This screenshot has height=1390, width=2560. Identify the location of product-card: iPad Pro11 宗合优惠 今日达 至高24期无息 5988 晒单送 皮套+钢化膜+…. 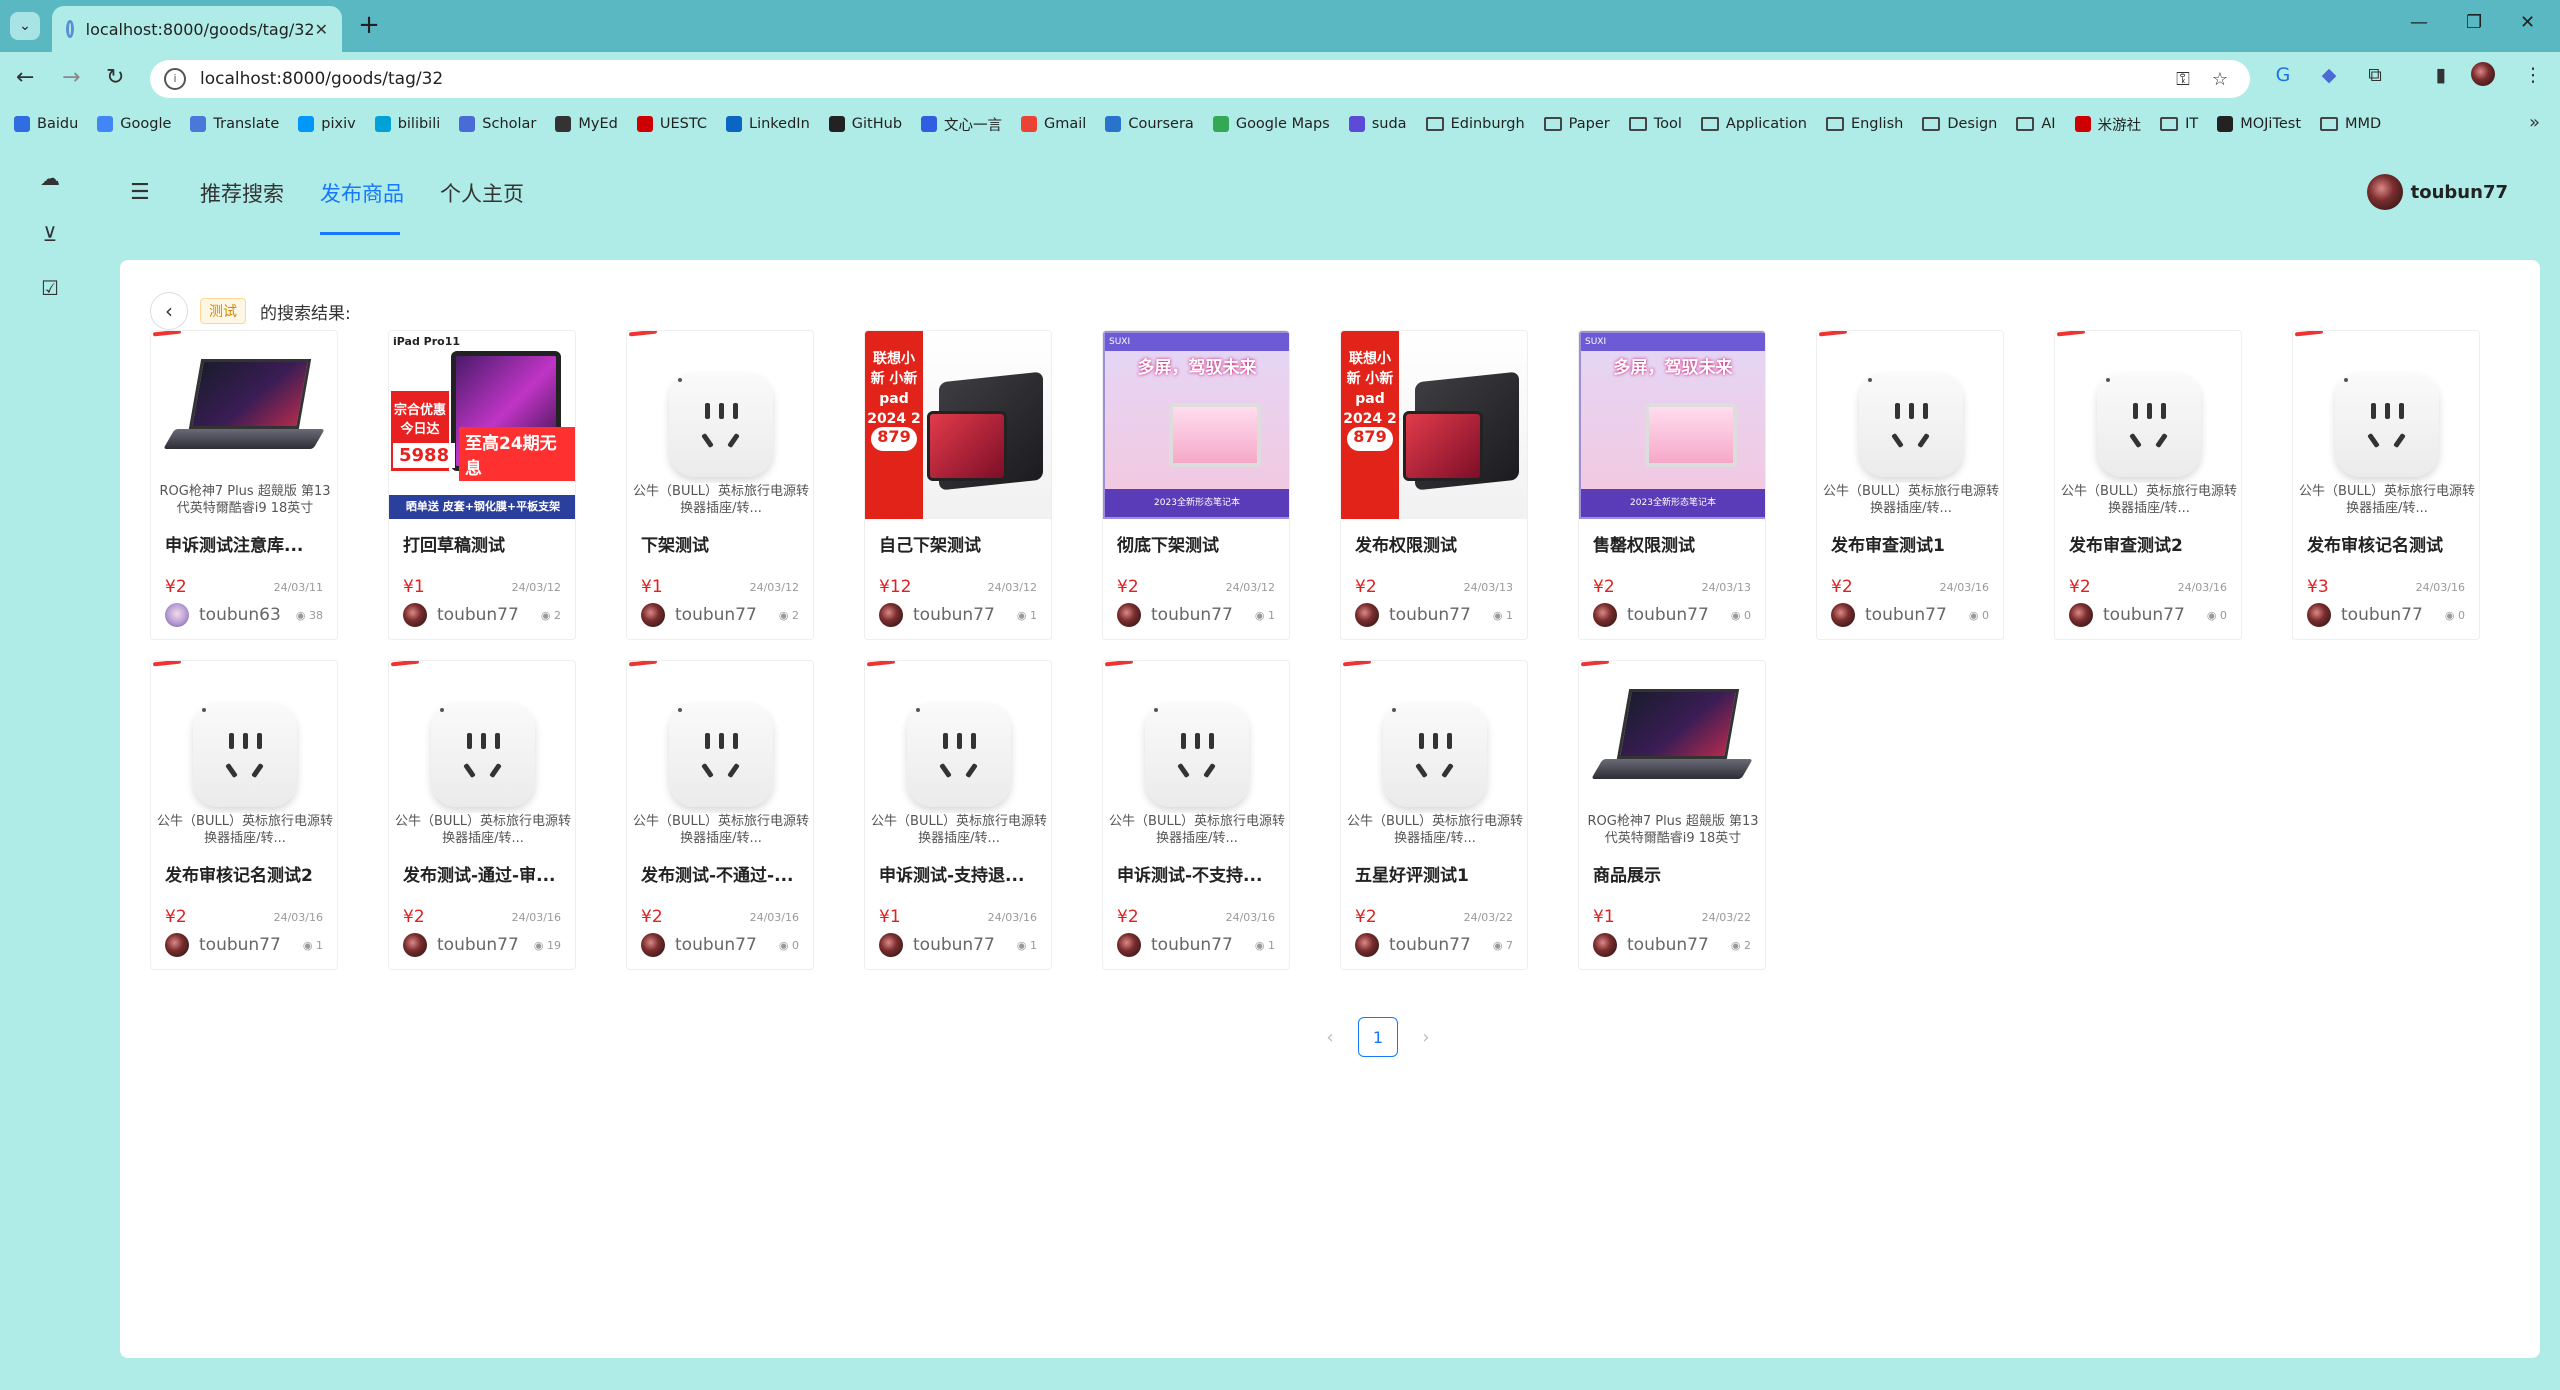
(482, 485).